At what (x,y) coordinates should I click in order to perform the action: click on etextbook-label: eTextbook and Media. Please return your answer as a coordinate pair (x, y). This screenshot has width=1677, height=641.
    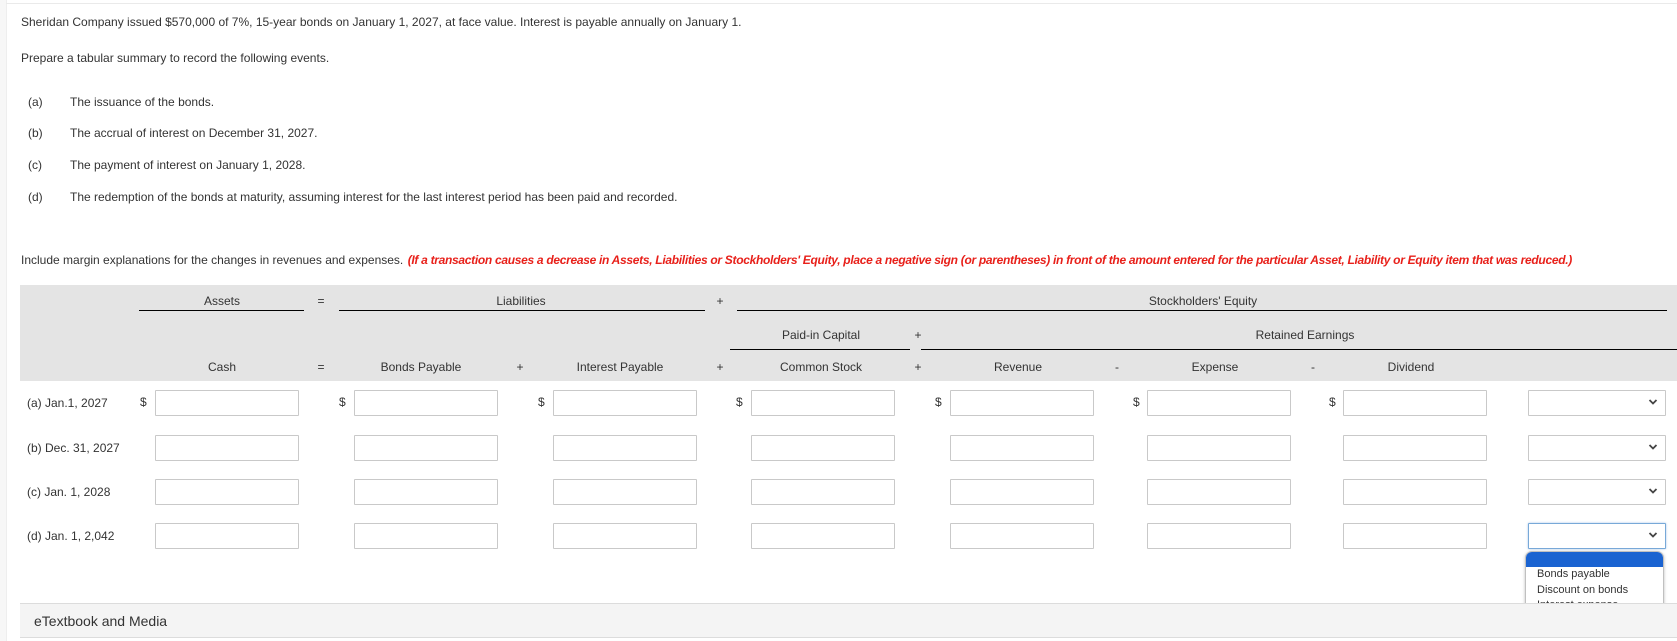
    Looking at the image, I should click on (100, 621).